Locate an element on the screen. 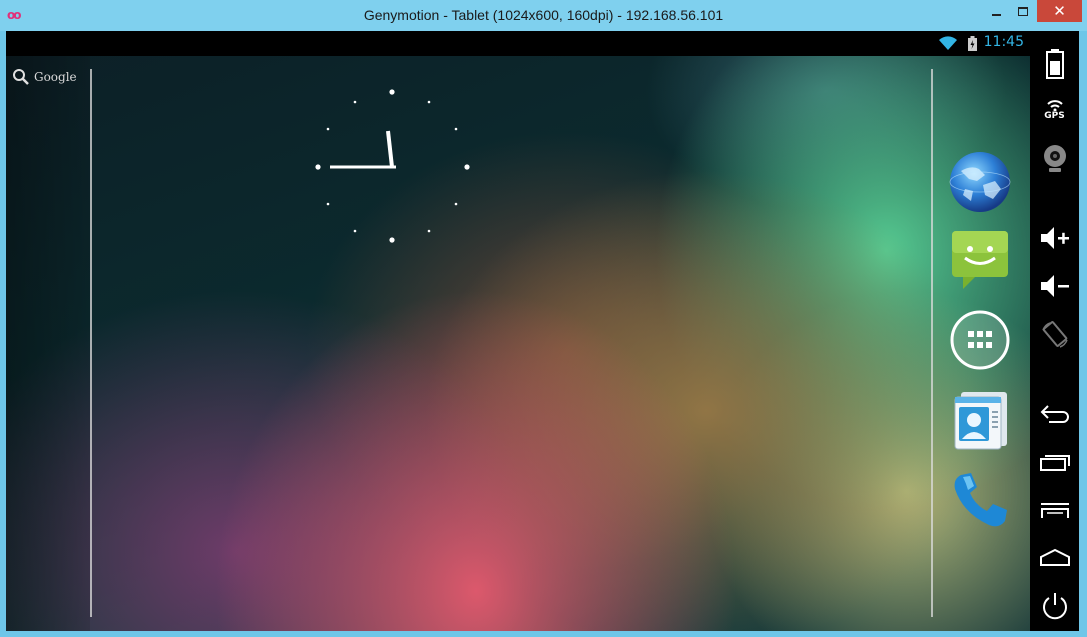 Image resolution: width=1087 pixels, height=637 pixels. maximize-button is located at coordinates (1023, 11).